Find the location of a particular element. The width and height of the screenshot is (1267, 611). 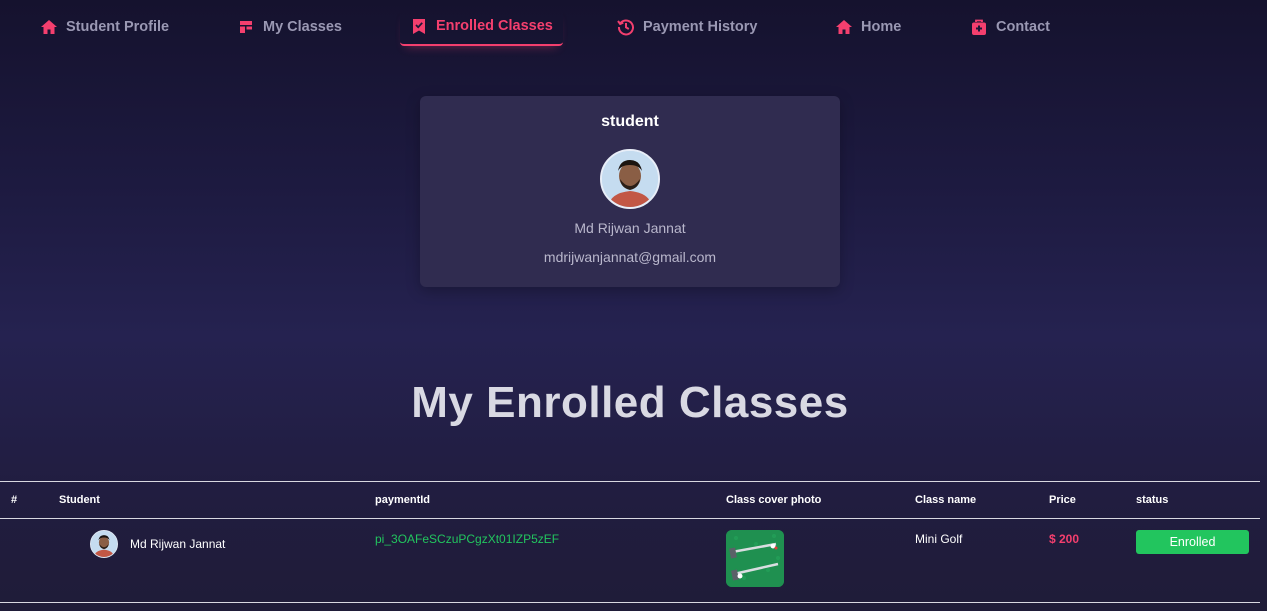

column-header-cover-photo: Class cover photo is located at coordinates (774, 500).